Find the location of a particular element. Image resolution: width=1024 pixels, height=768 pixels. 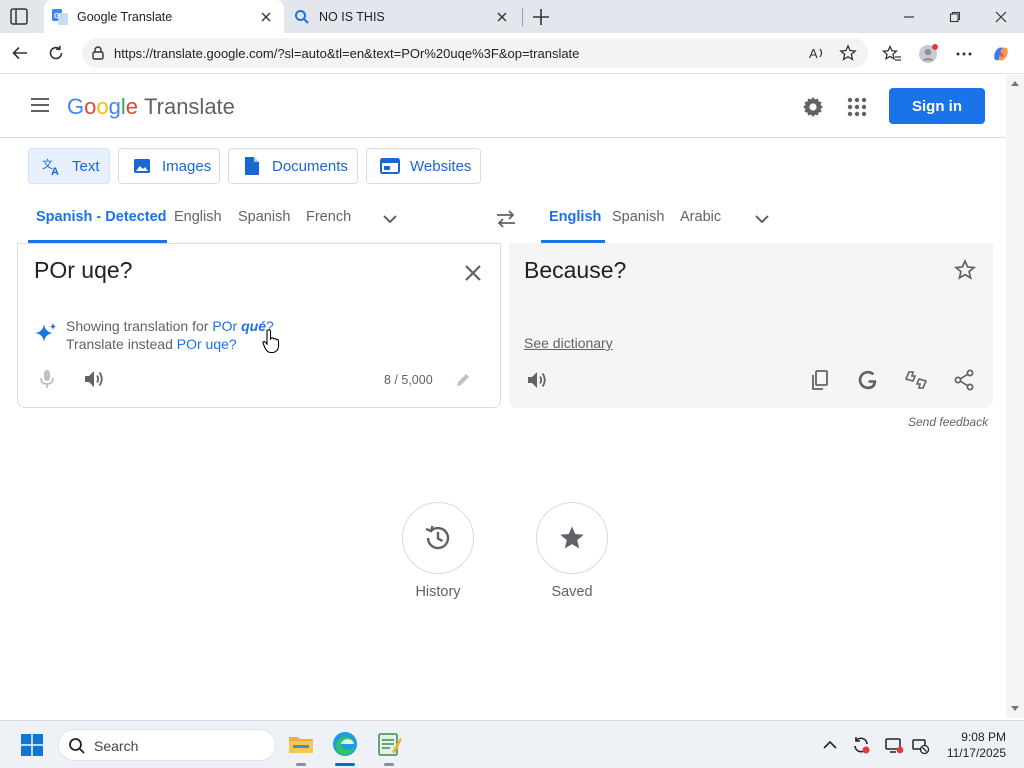

saved-star-icon is located at coordinates (572, 537).